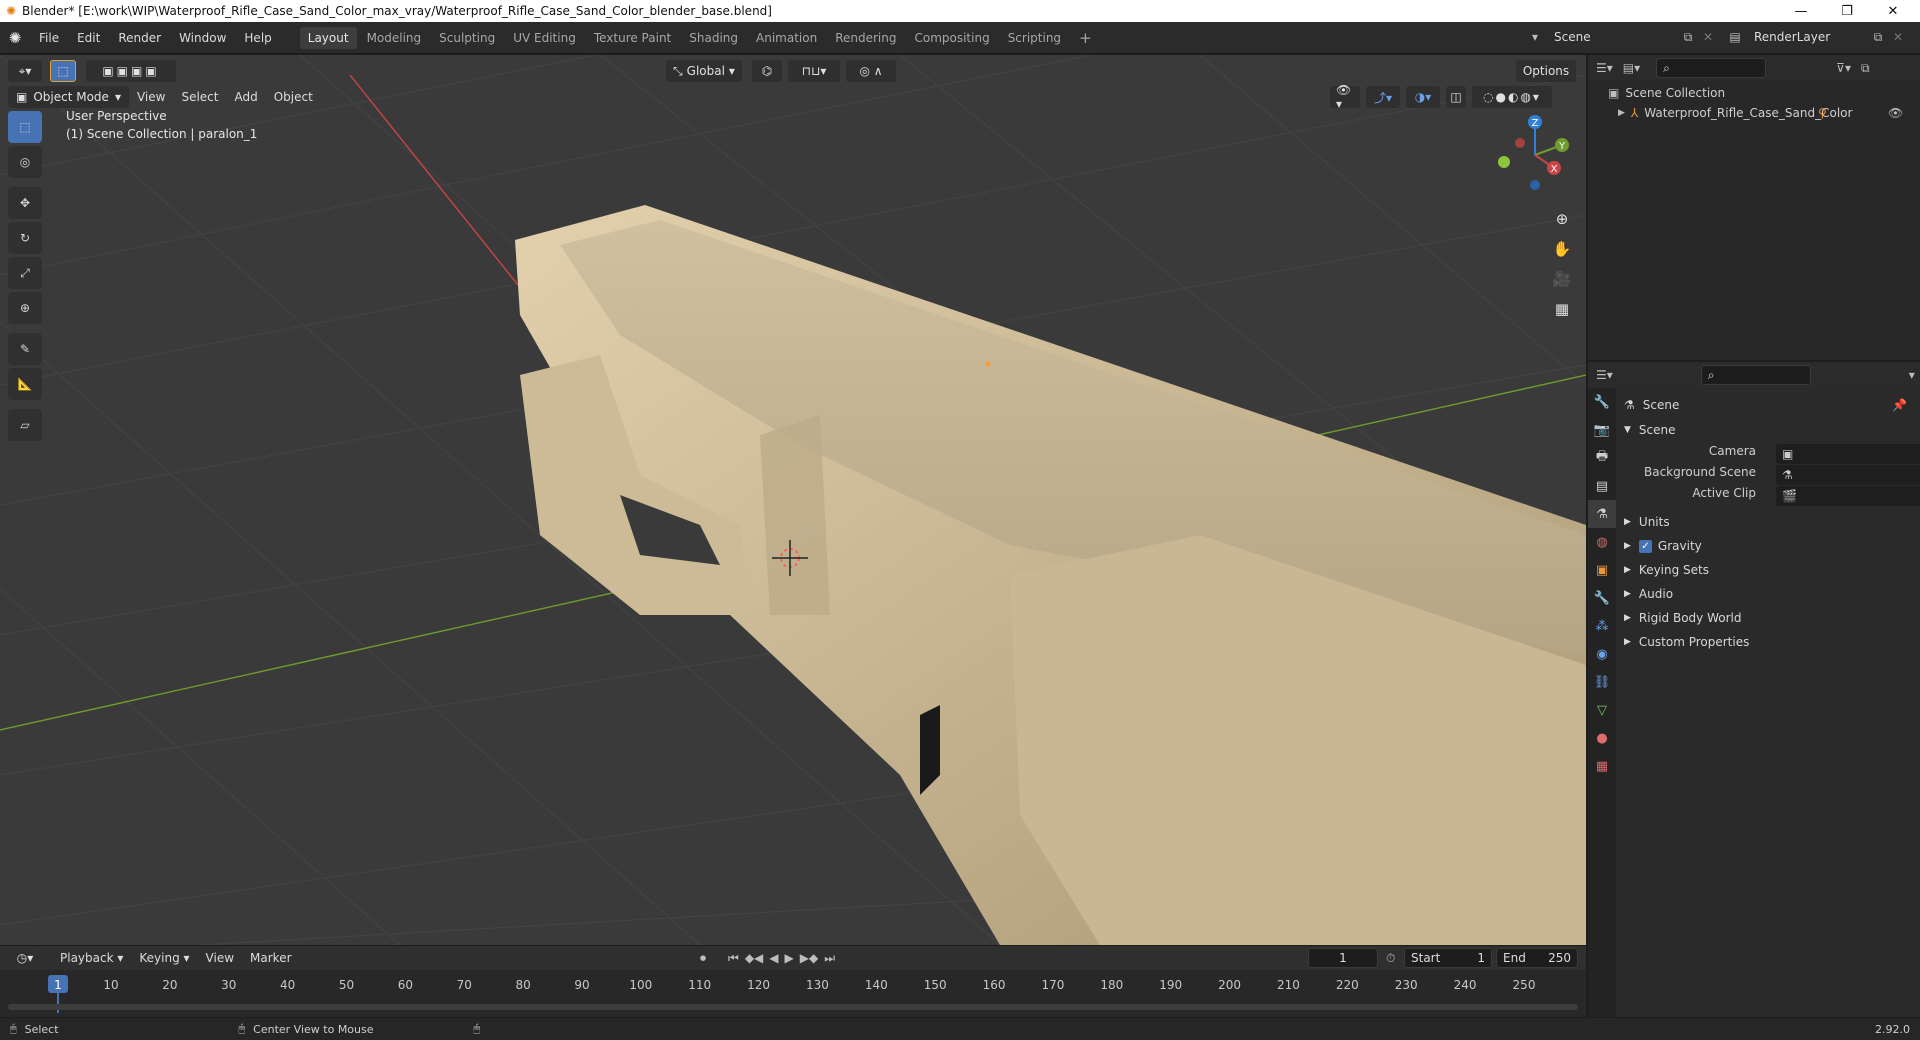 This screenshot has height=1040, width=1920. Describe the element at coordinates (1631, 68) in the screenshot. I see `display-mode-icon: ▤▾` at that location.